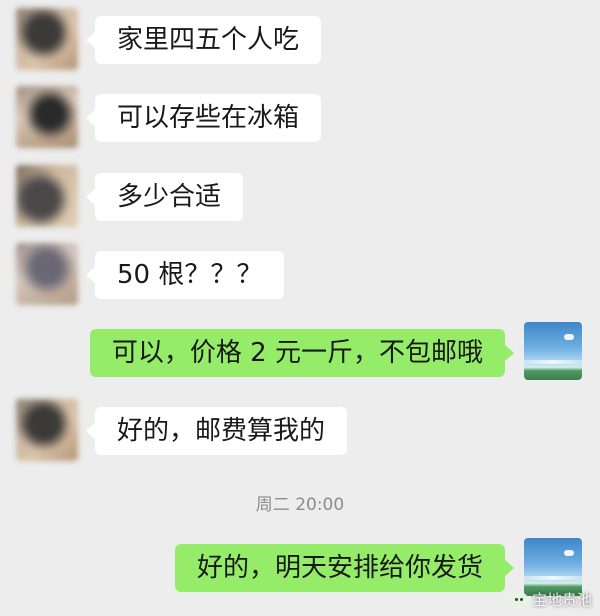 This screenshot has height=616, width=600. What do you see at coordinates (302, 353) in the screenshot?
I see `outgoing-message: 可以，价格 2 元一斤，不包邮哦` at bounding box center [302, 353].